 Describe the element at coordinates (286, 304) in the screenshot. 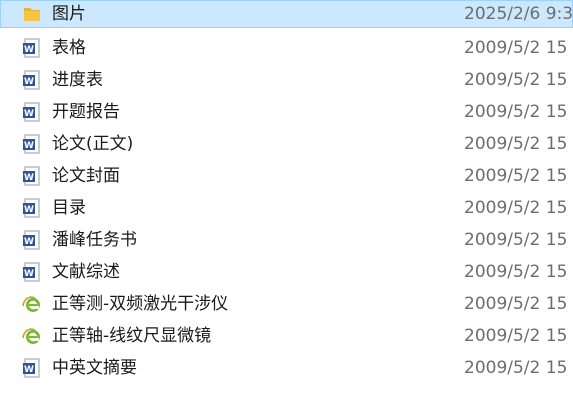

I see `file-row: 正等测-双频激光干涉仪 2009/5/2 15` at that location.